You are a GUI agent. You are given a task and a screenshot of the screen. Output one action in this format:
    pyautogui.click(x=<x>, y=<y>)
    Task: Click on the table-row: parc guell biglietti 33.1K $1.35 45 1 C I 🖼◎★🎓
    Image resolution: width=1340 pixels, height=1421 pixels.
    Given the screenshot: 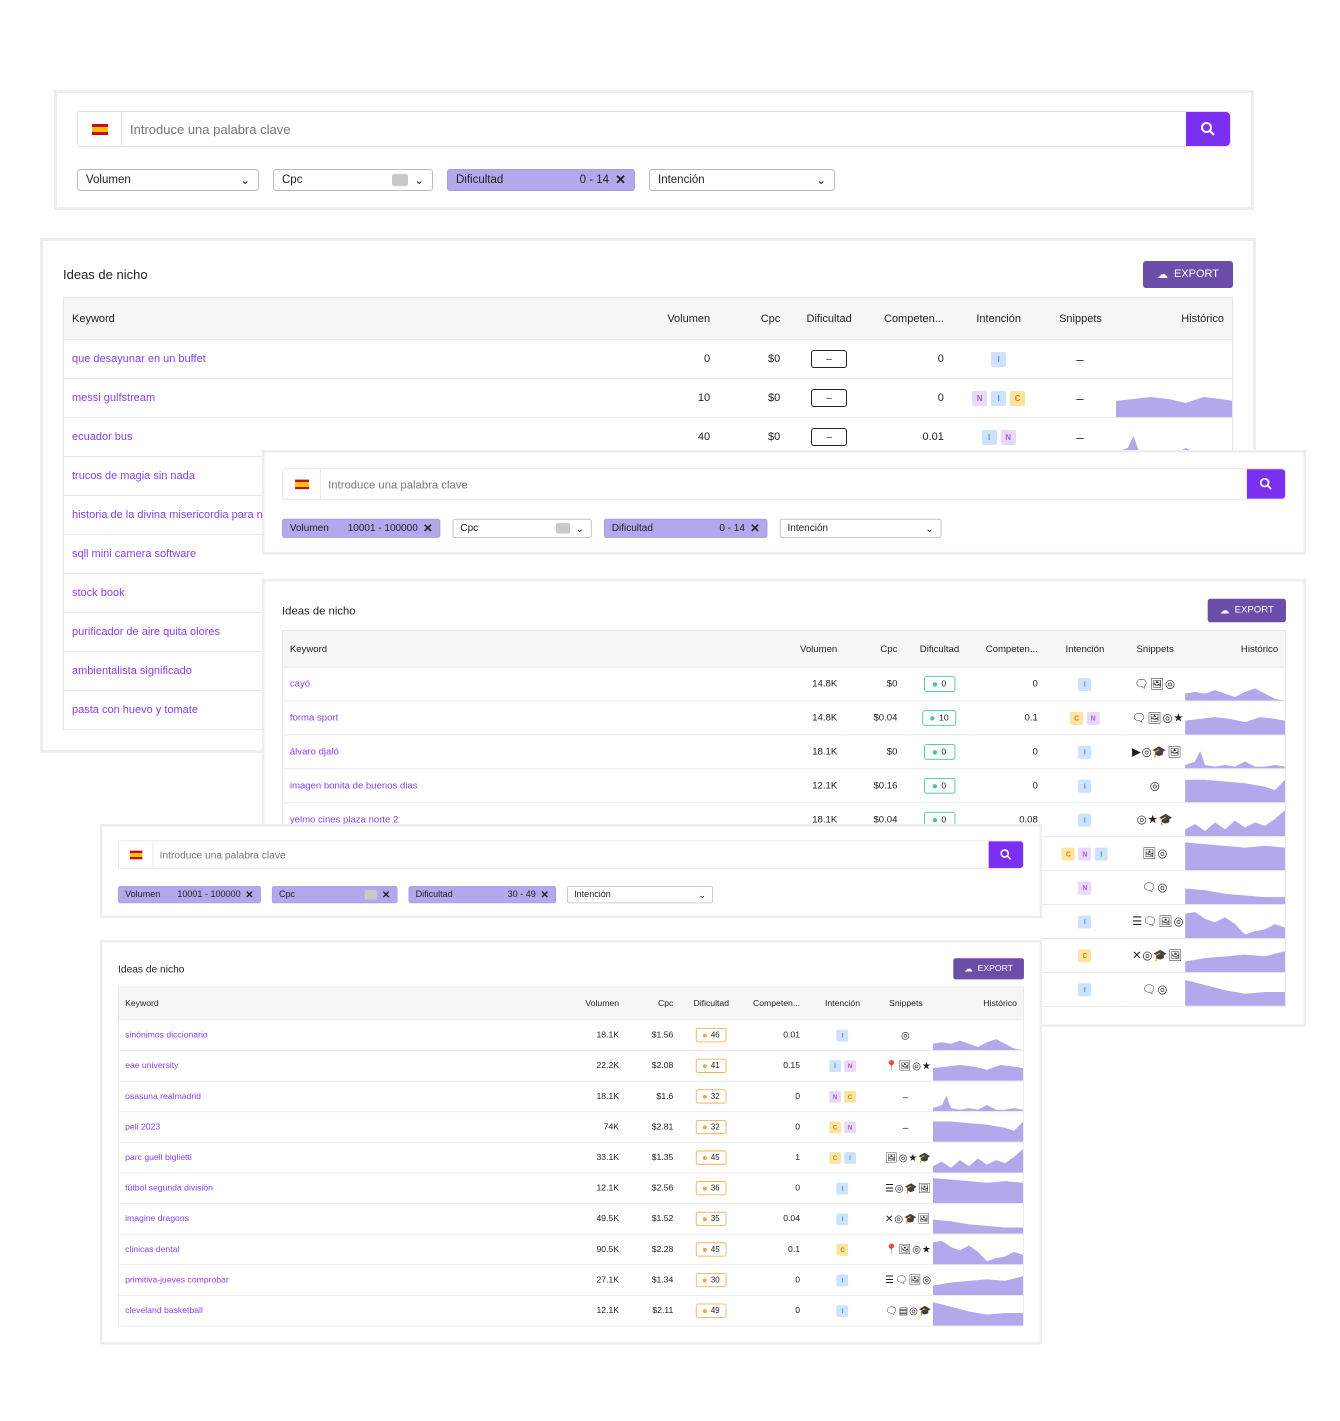 What is the action you would take?
    pyautogui.click(x=571, y=1158)
    